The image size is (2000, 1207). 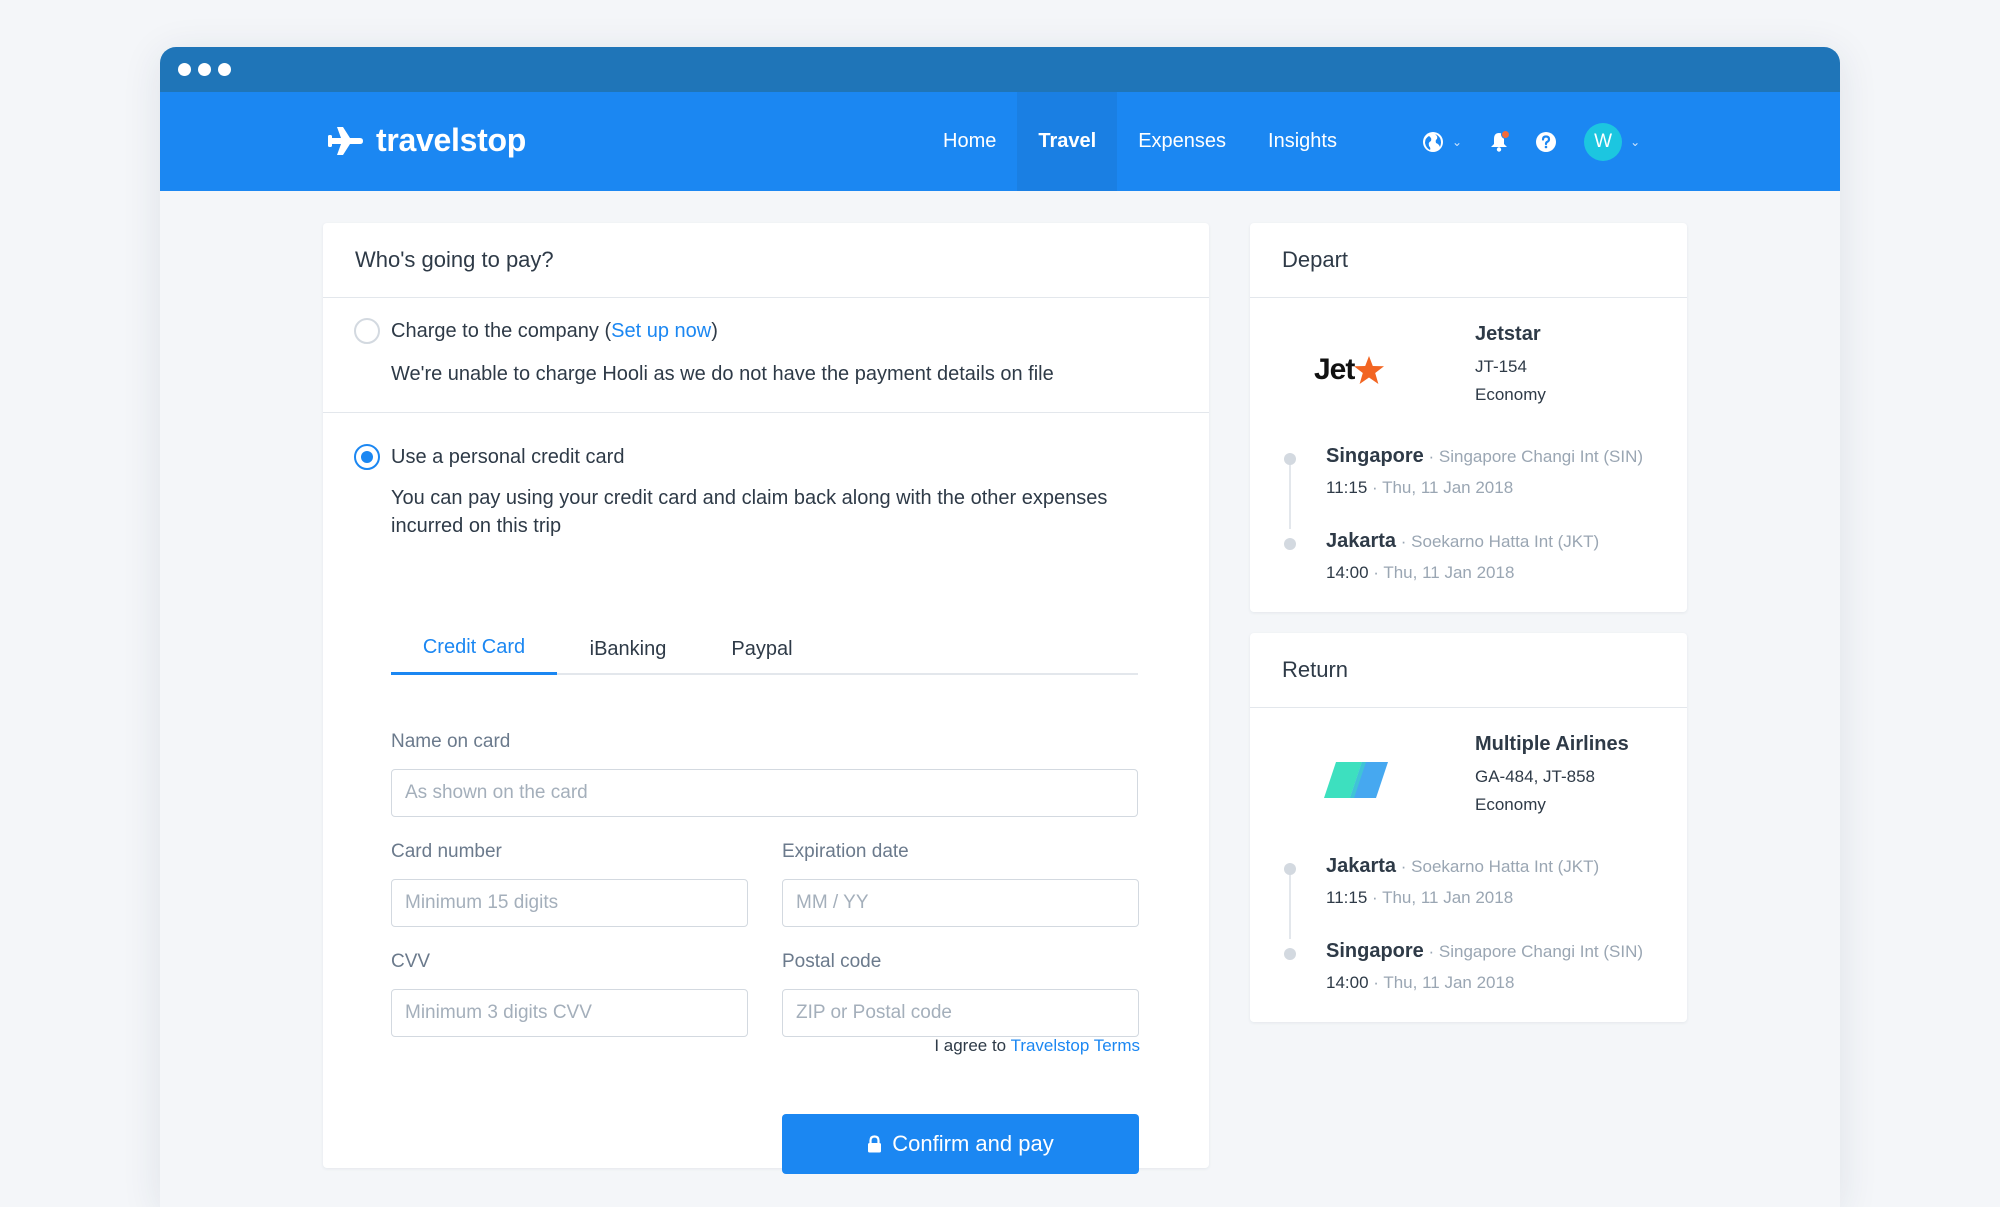 I want to click on payment-method-tabs: Credit Card iBanking Paypal, so click(x=764, y=649).